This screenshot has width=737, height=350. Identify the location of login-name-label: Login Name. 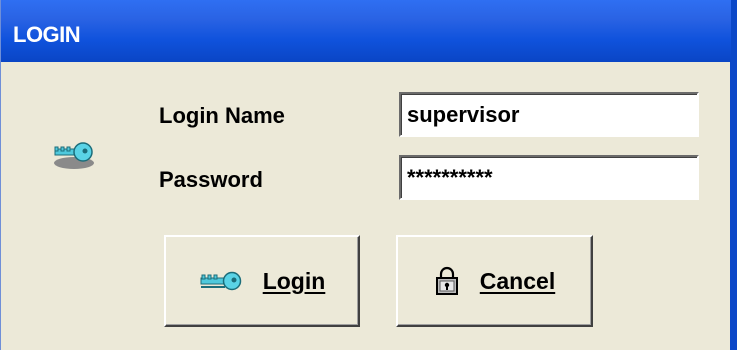
(222, 115).